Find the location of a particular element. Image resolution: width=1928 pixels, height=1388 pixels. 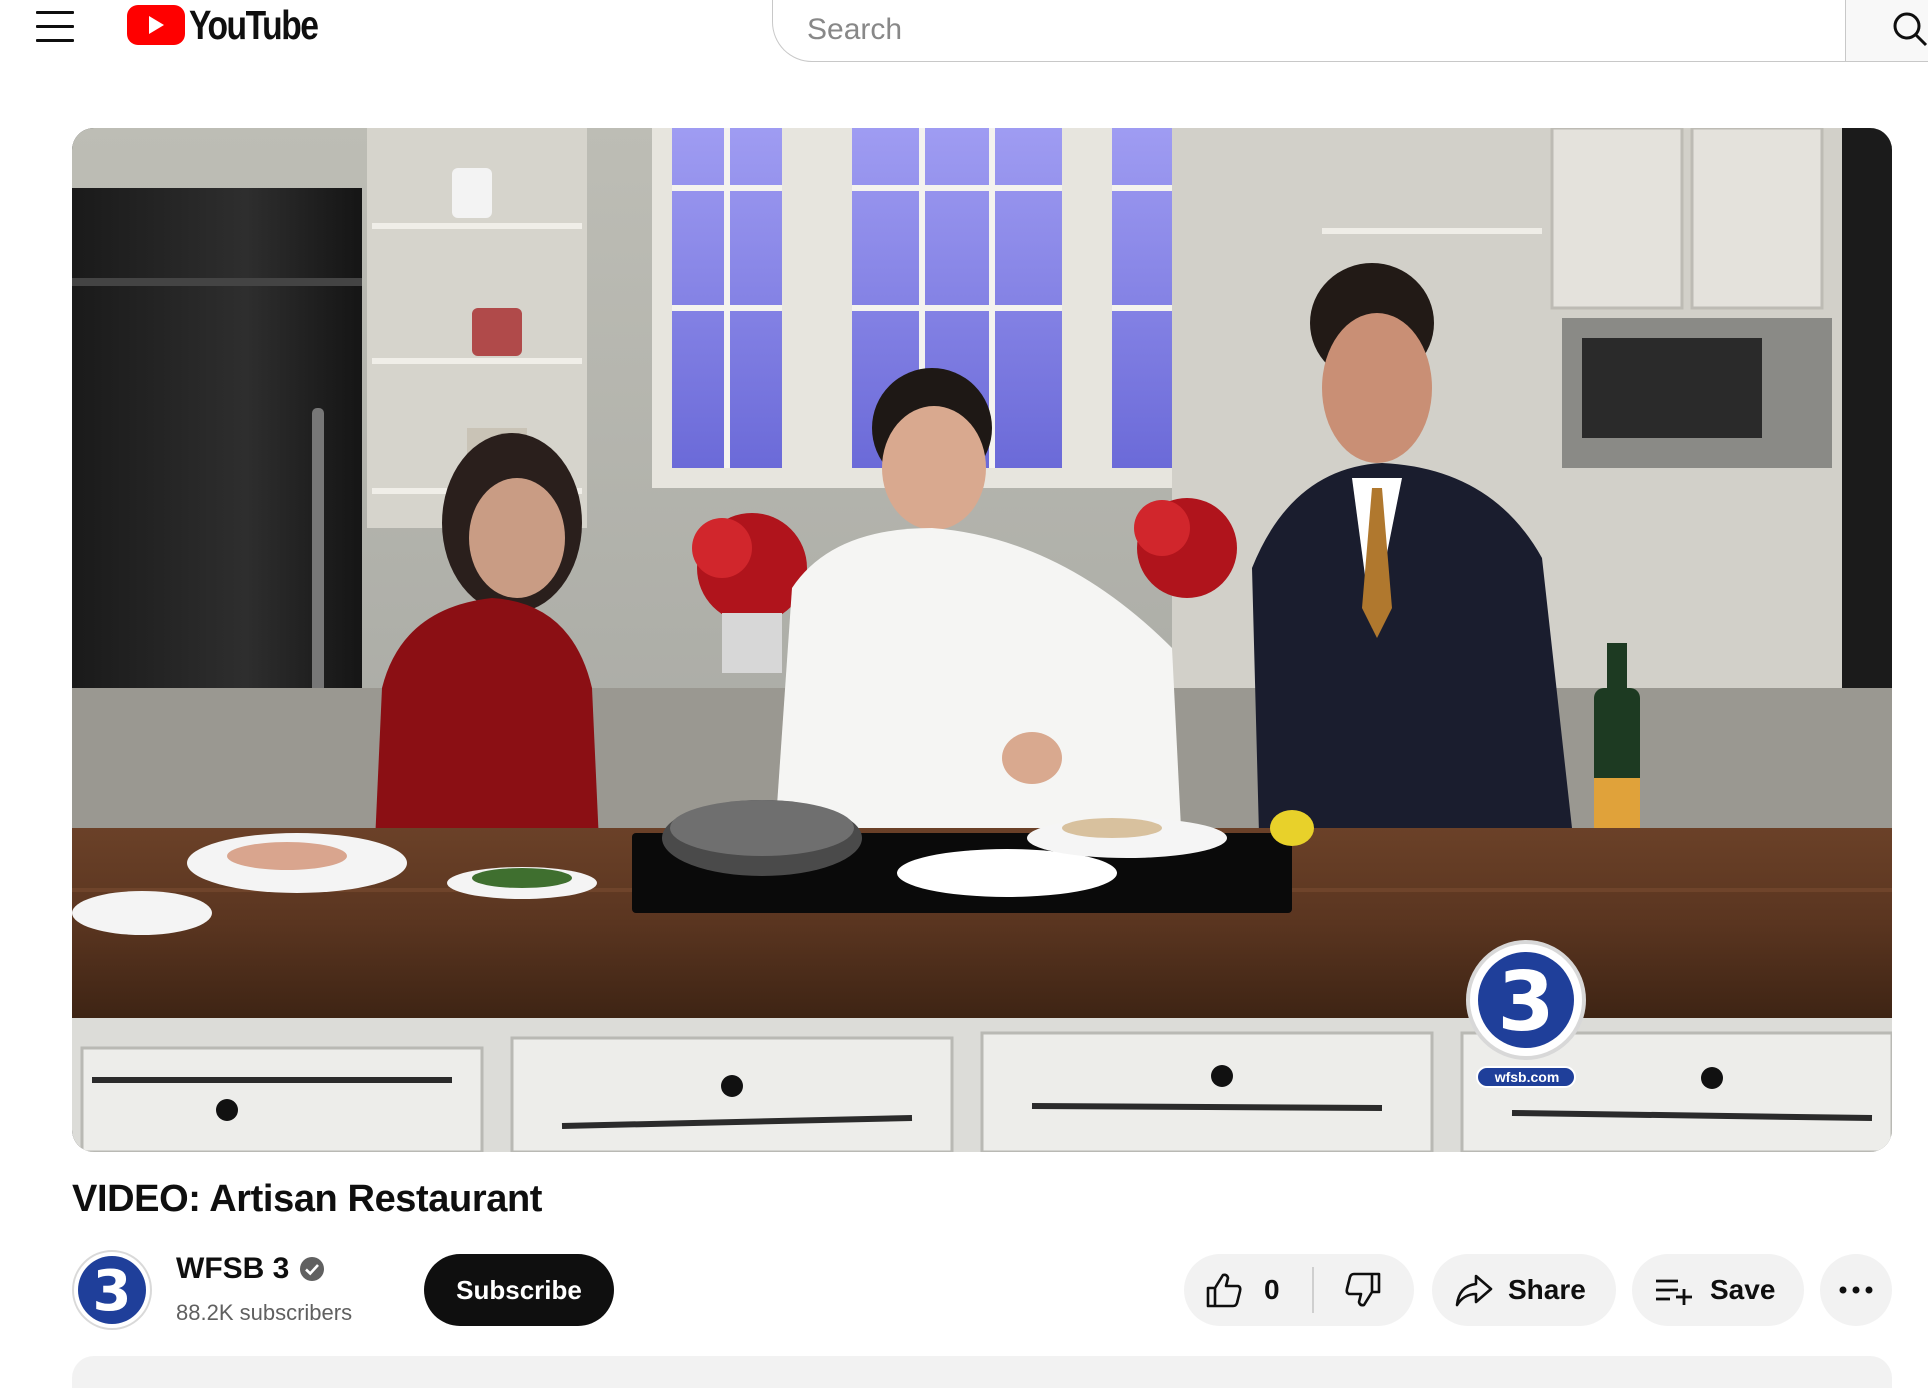

verified-check-icon is located at coordinates (312, 1269).